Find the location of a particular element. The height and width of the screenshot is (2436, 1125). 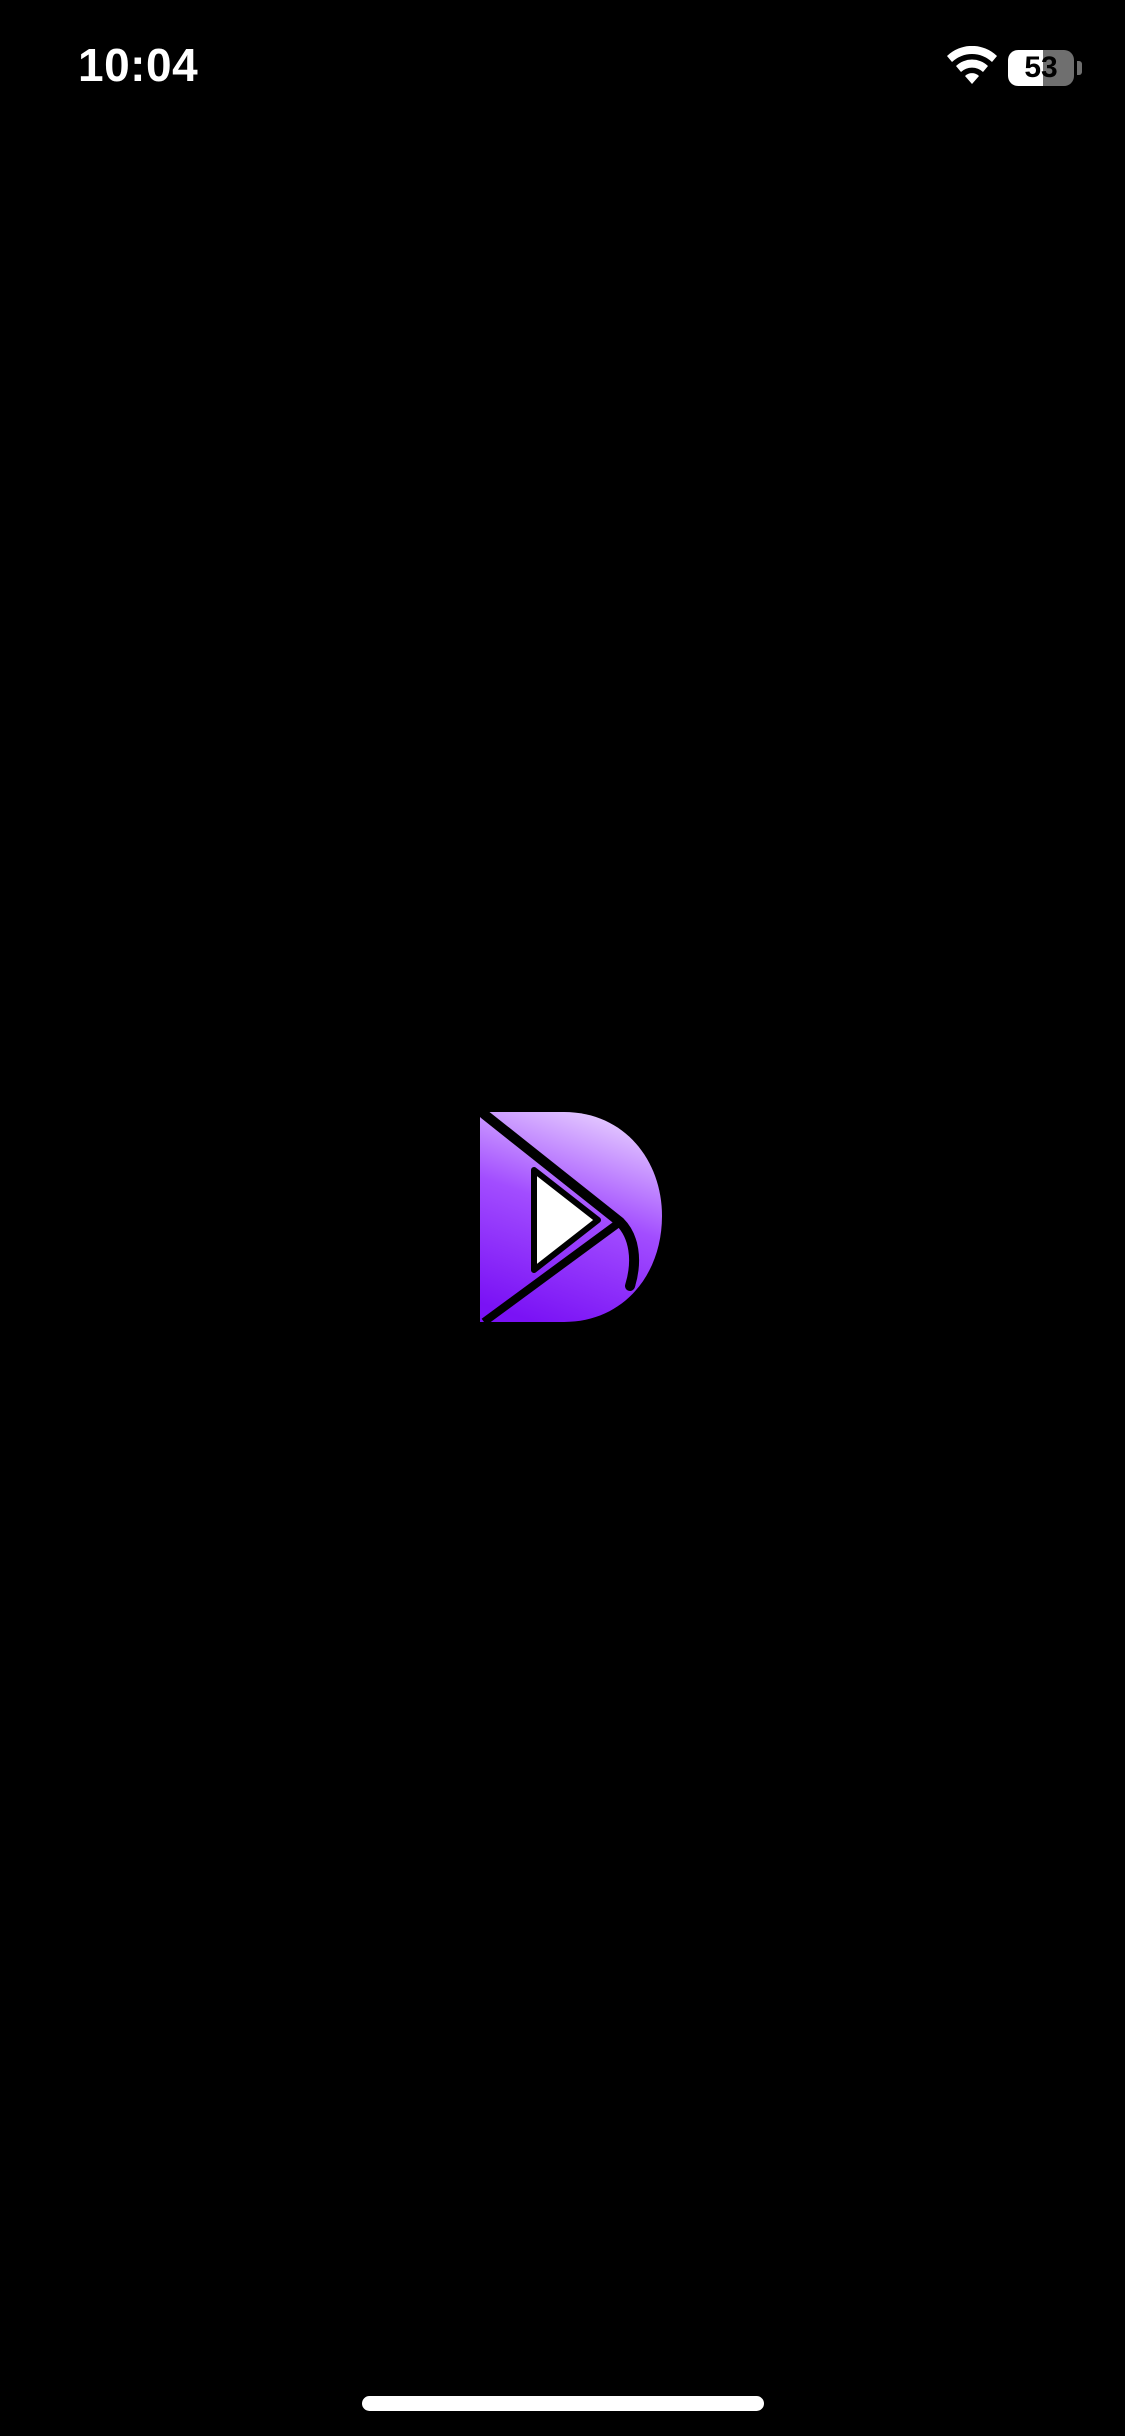

battery-cap is located at coordinates (1079, 68).